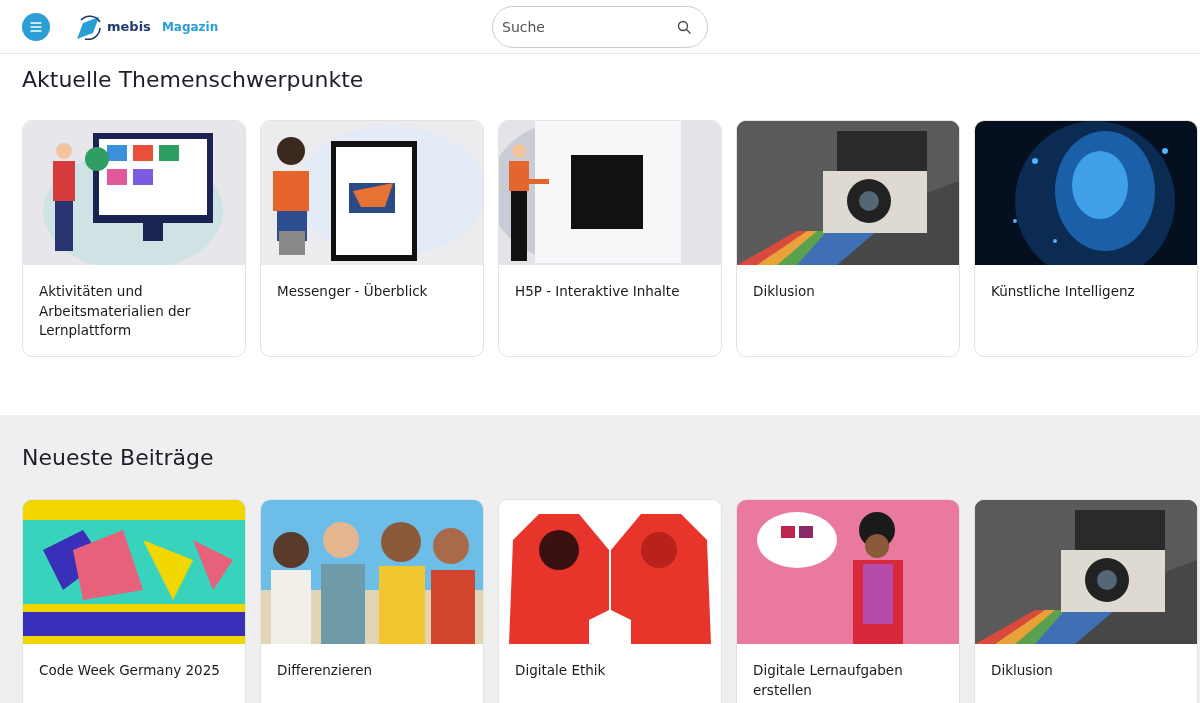 The height and width of the screenshot is (703, 1200). Describe the element at coordinates (352, 291) in the screenshot. I see `card-title: Messenger - Überblick` at that location.